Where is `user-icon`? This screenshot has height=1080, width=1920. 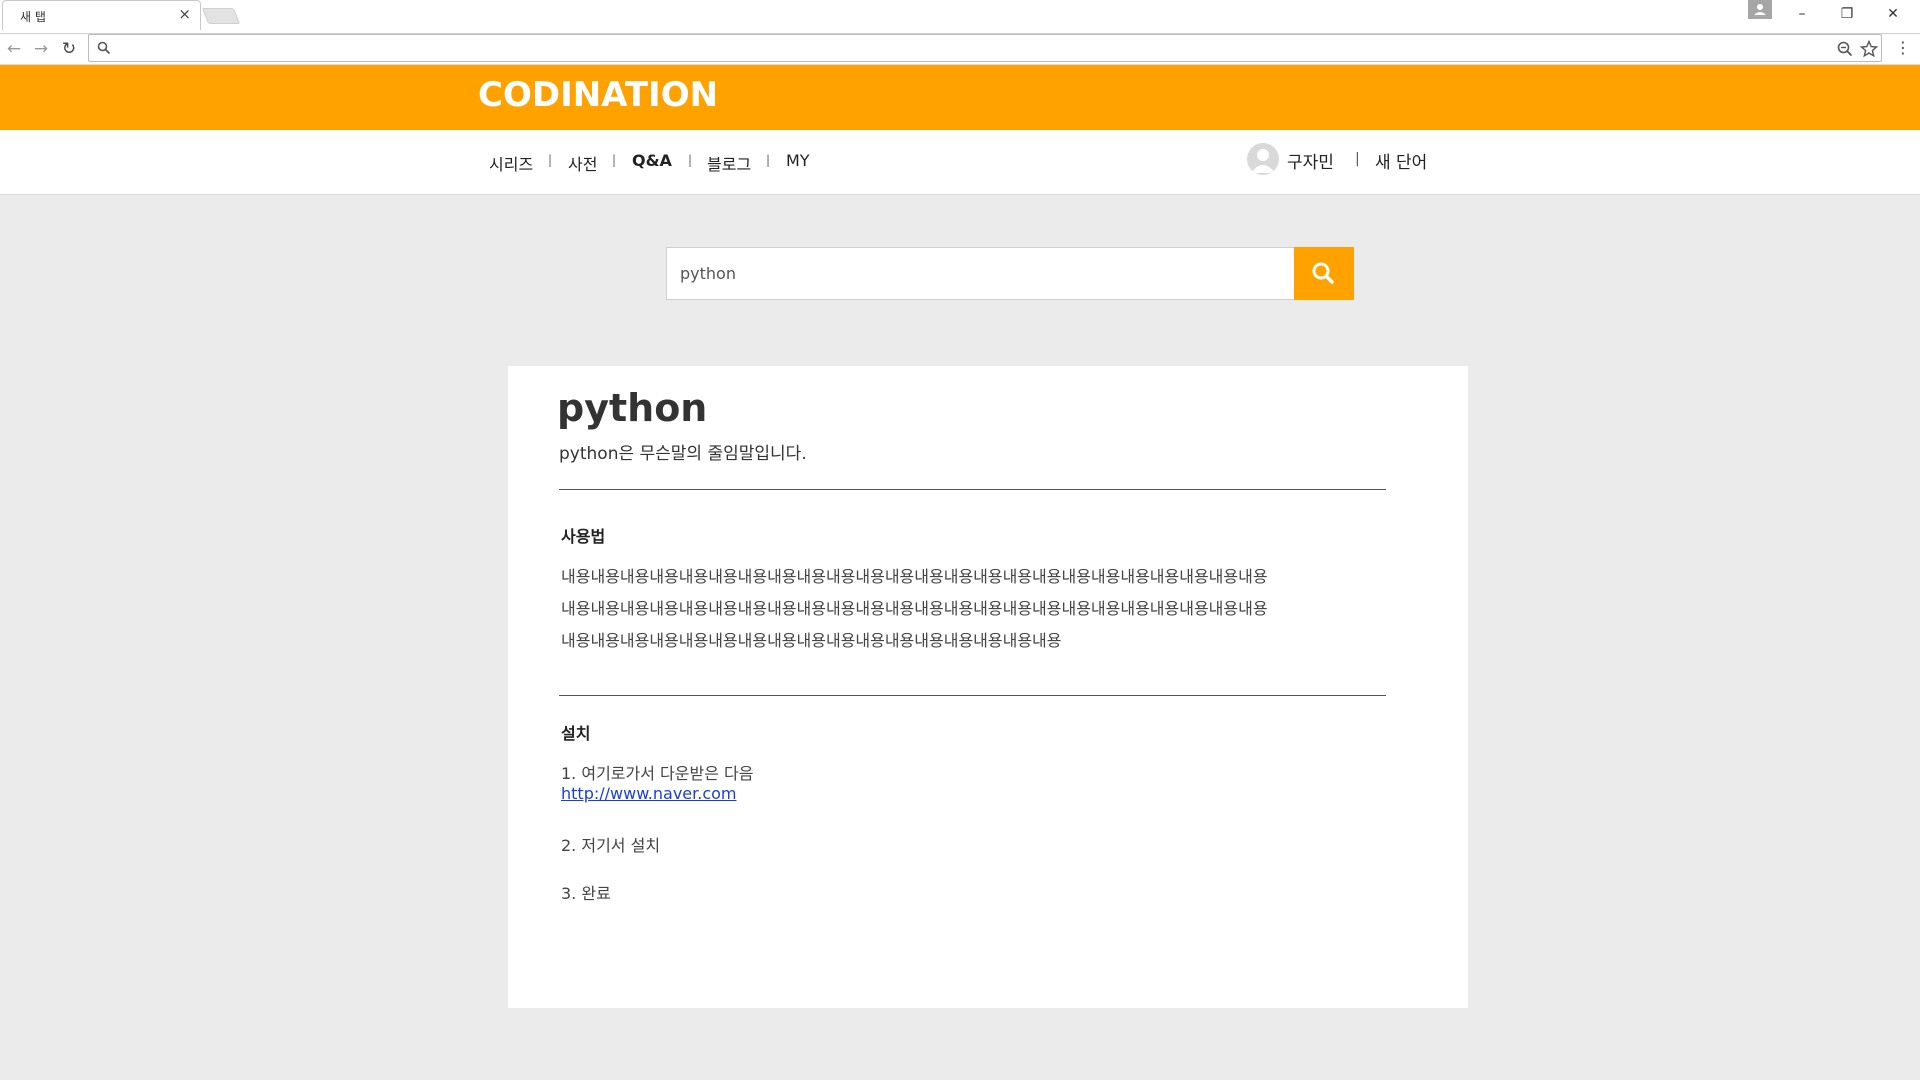
user-icon is located at coordinates (1263, 161).